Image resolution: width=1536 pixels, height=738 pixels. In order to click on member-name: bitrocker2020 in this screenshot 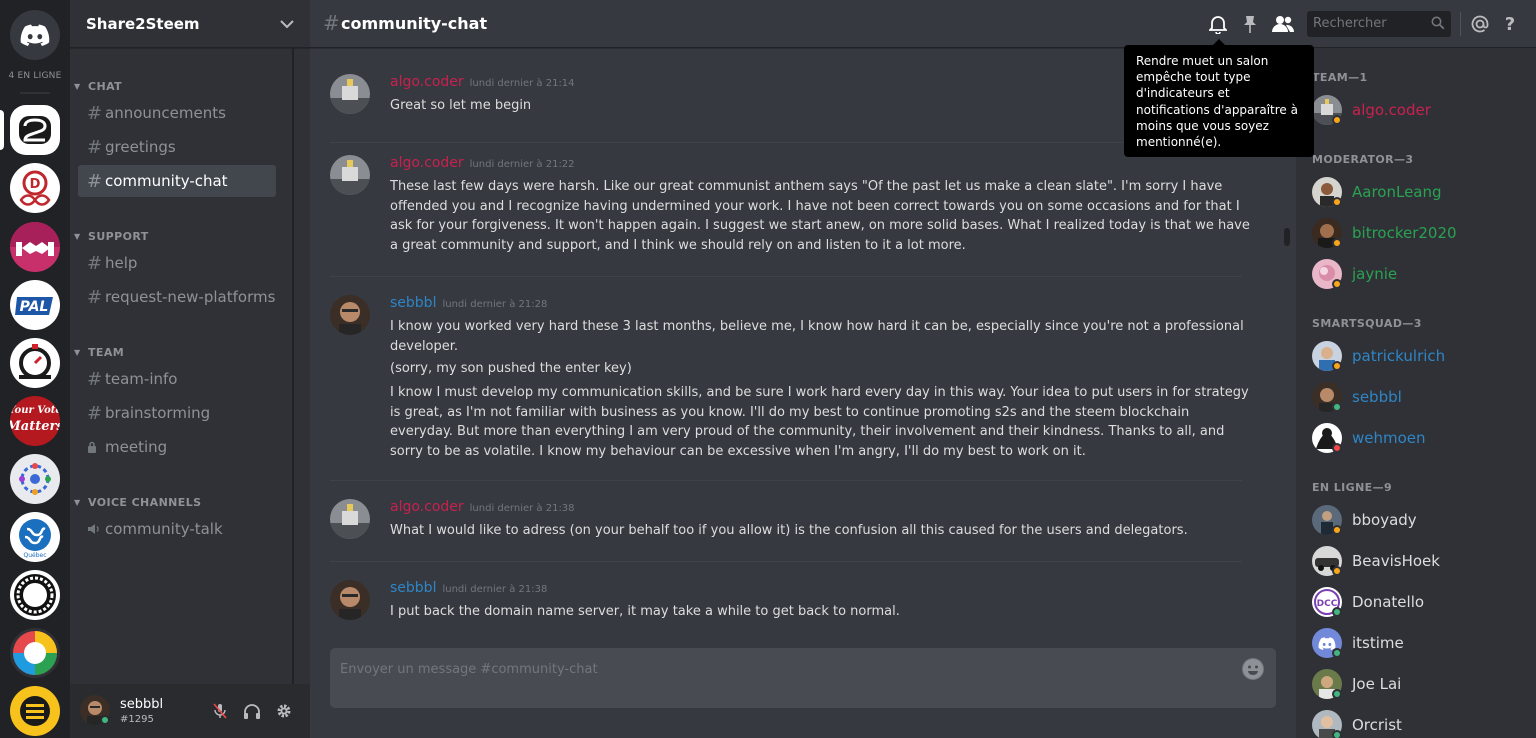, I will do `click(1404, 233)`.